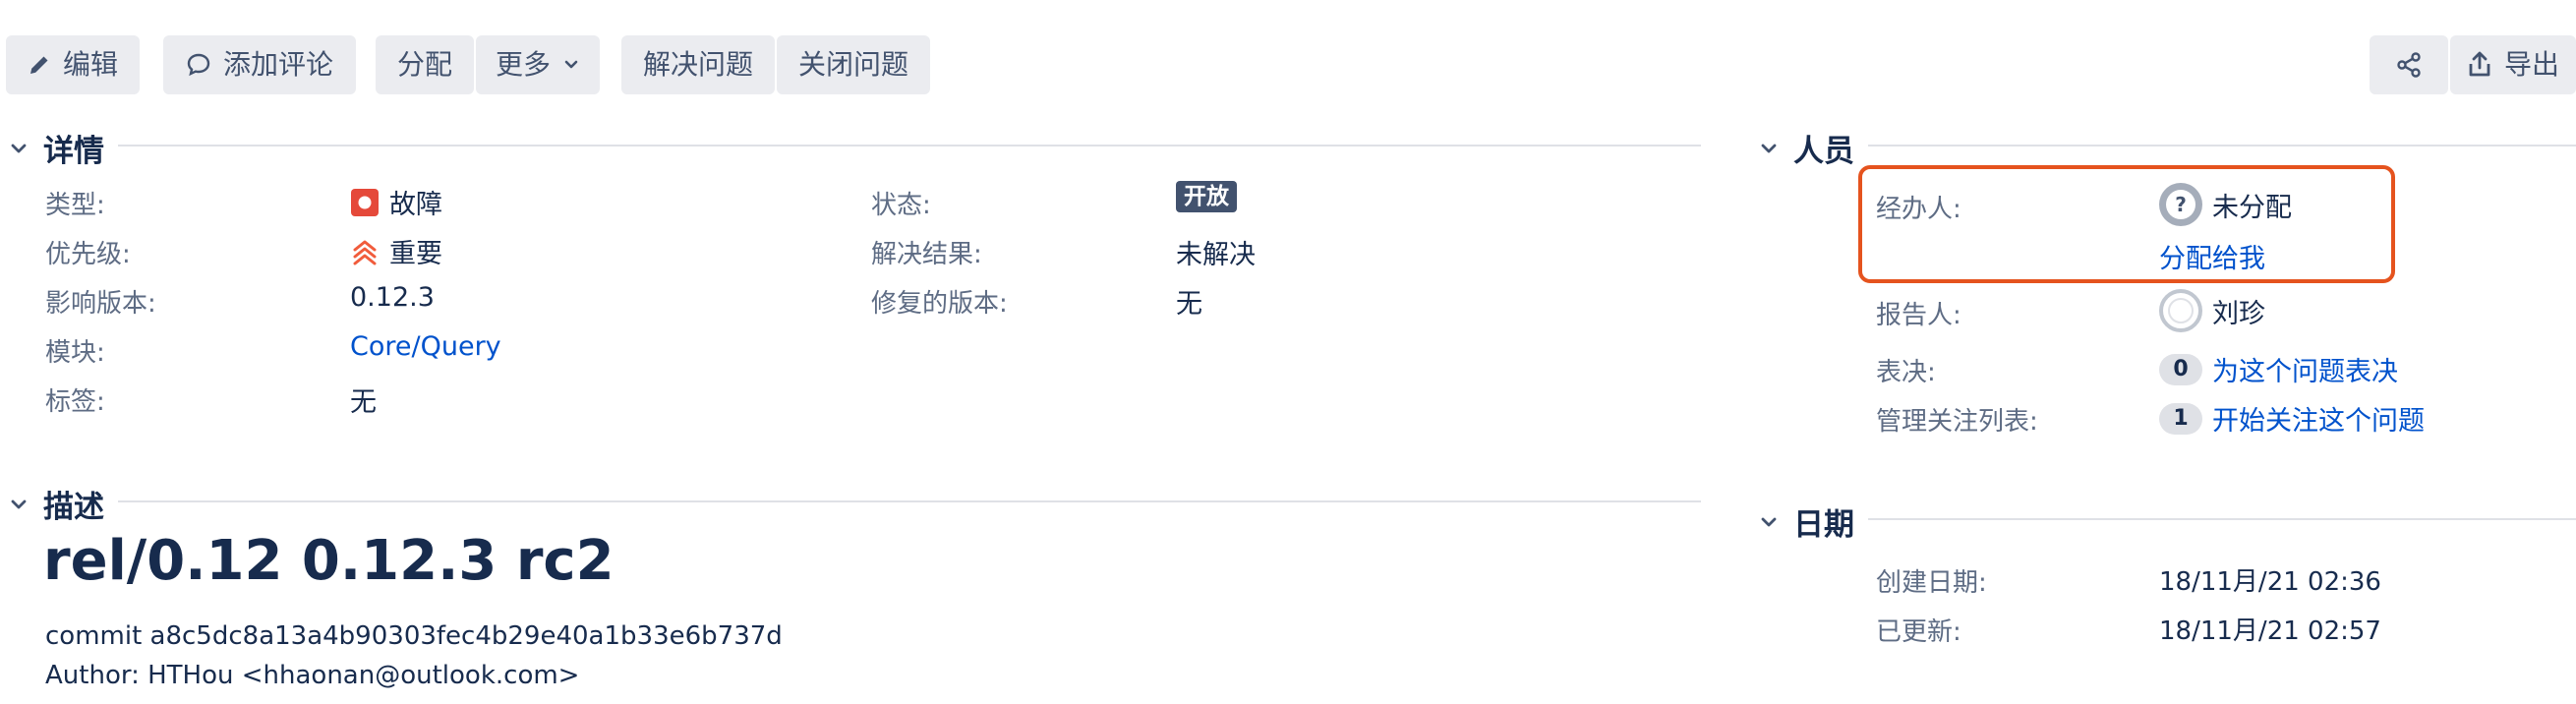 This screenshot has height=704, width=2576. I want to click on fix-version-value: 无, so click(1189, 304).